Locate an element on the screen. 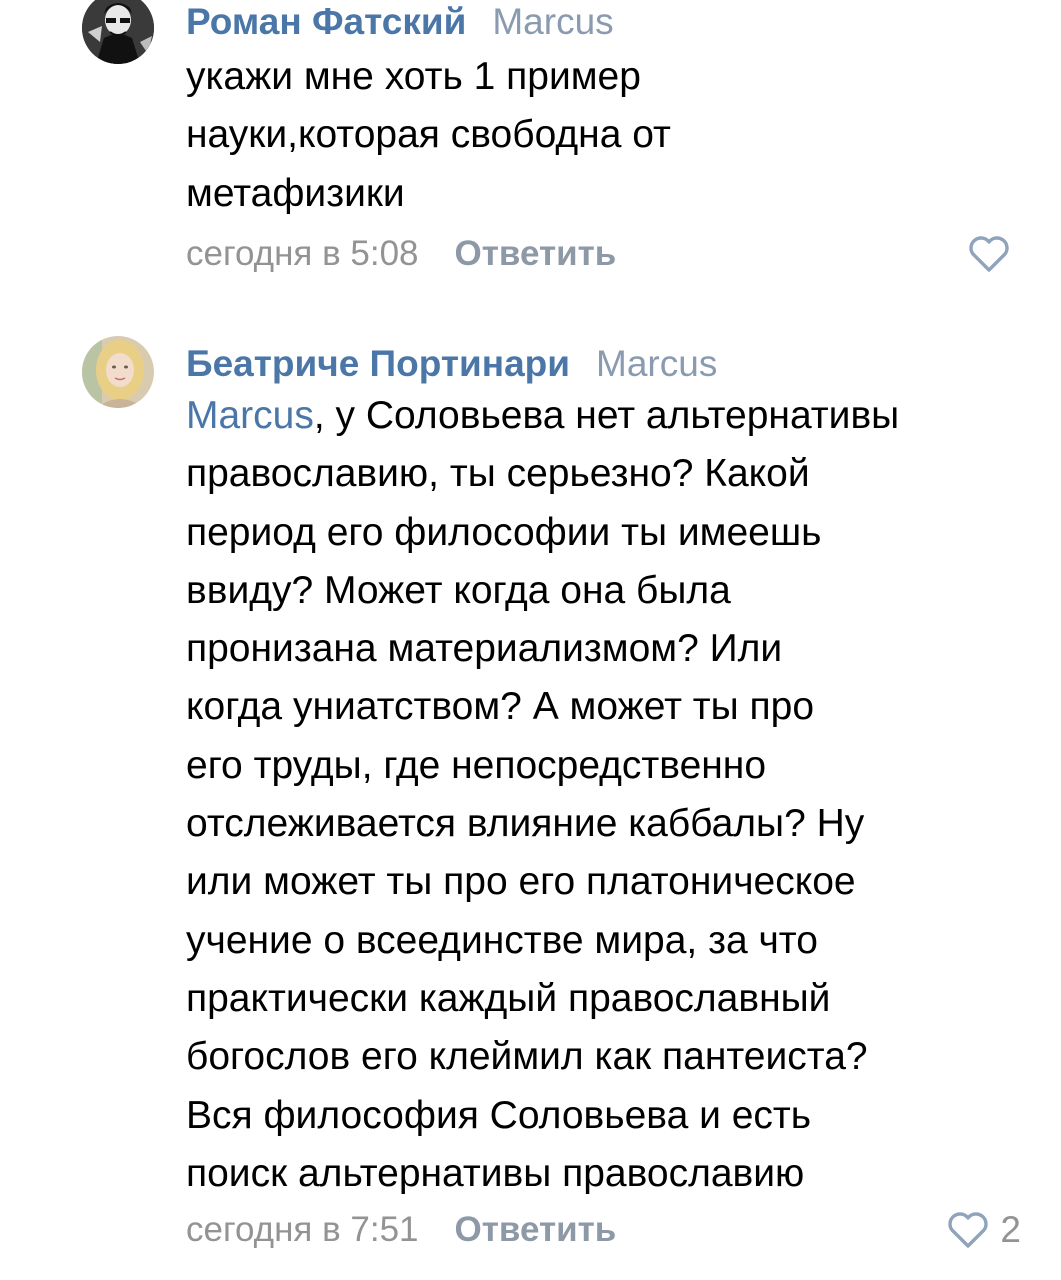 The height and width of the screenshot is (1280, 1061). mention-link: Marcus is located at coordinates (250, 415).